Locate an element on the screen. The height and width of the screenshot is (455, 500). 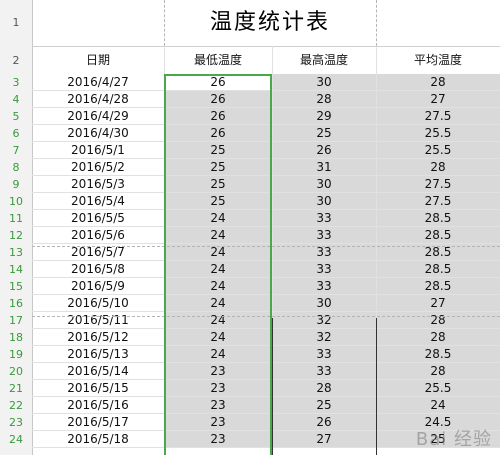
row-number-1: 1 is located at coordinates (16, 23).